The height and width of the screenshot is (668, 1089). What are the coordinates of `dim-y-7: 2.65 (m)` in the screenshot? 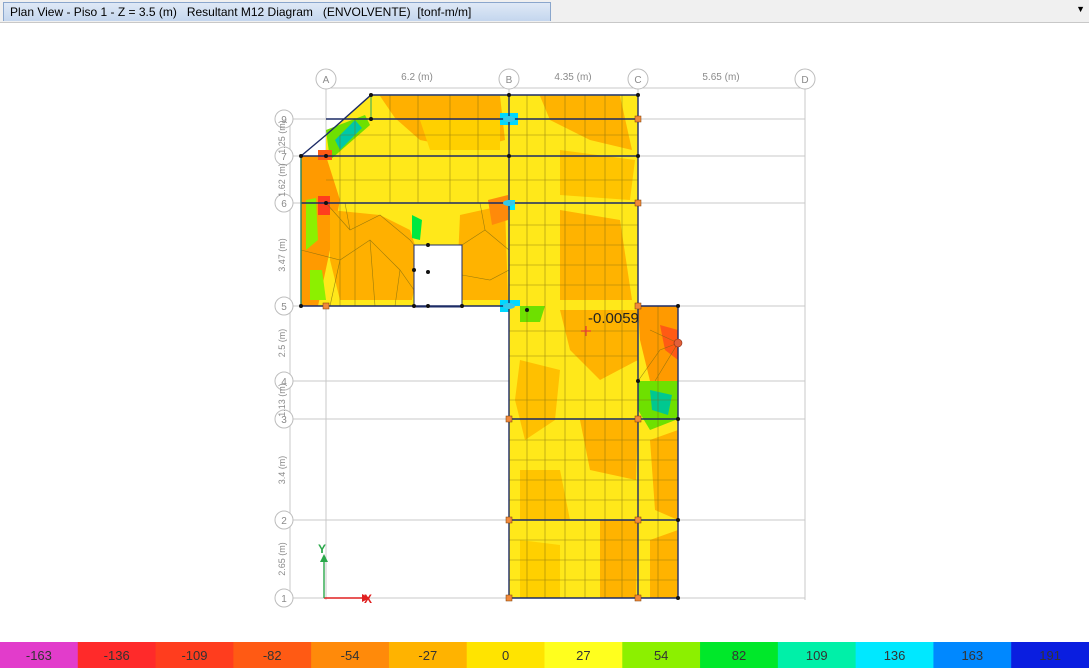 It's located at (282, 559).